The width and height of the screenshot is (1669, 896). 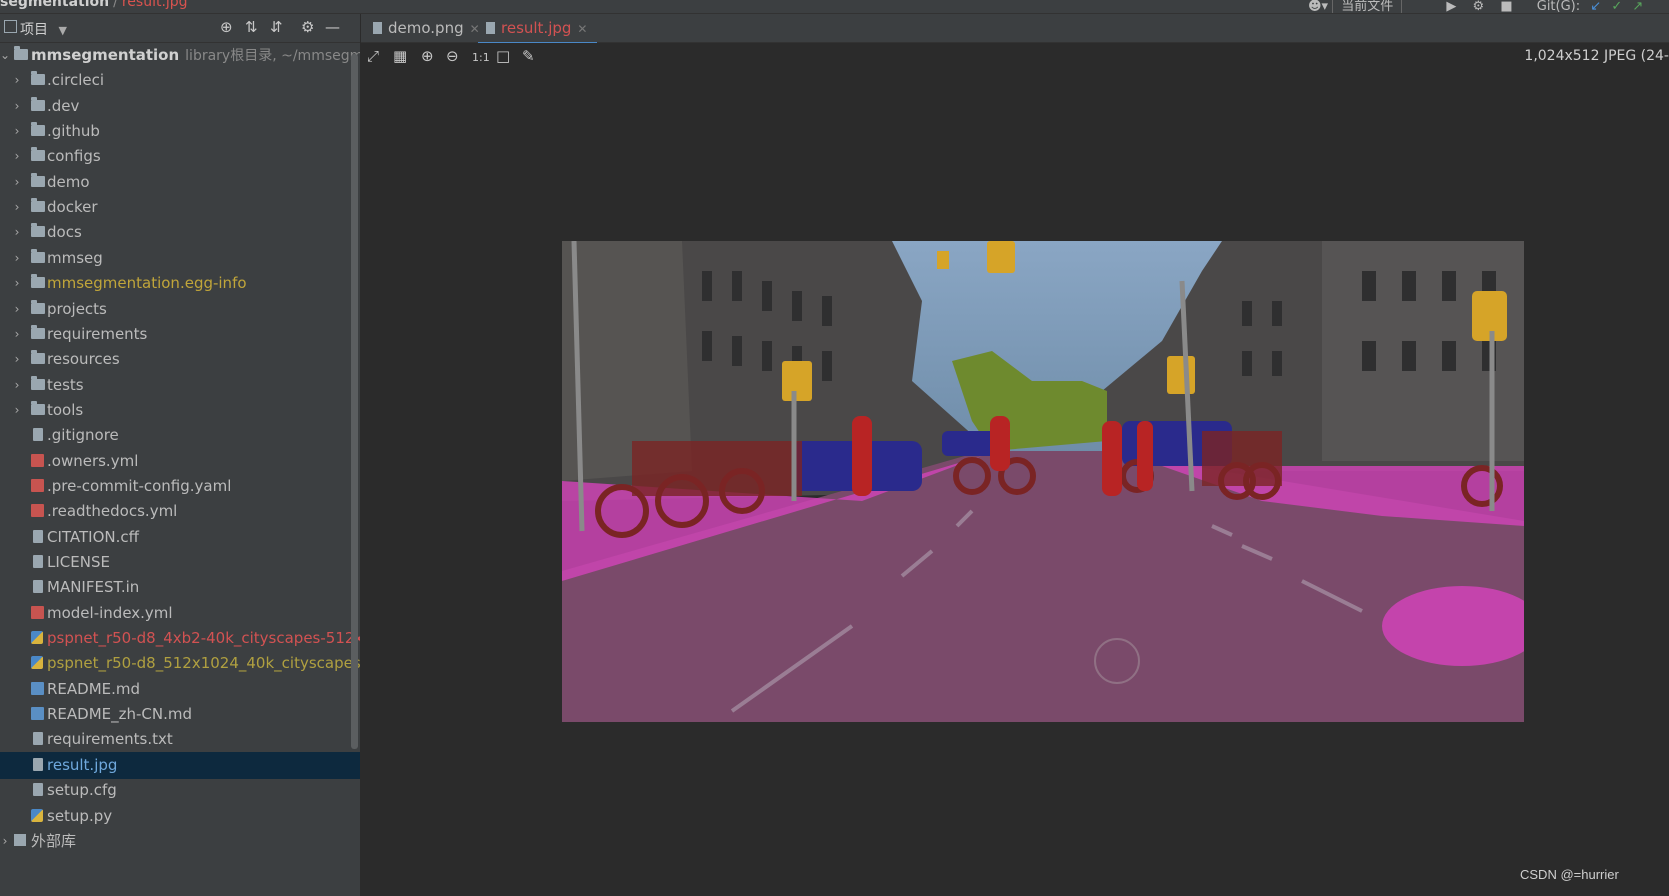 I want to click on locate-icon: ⊕, so click(x=226, y=27).